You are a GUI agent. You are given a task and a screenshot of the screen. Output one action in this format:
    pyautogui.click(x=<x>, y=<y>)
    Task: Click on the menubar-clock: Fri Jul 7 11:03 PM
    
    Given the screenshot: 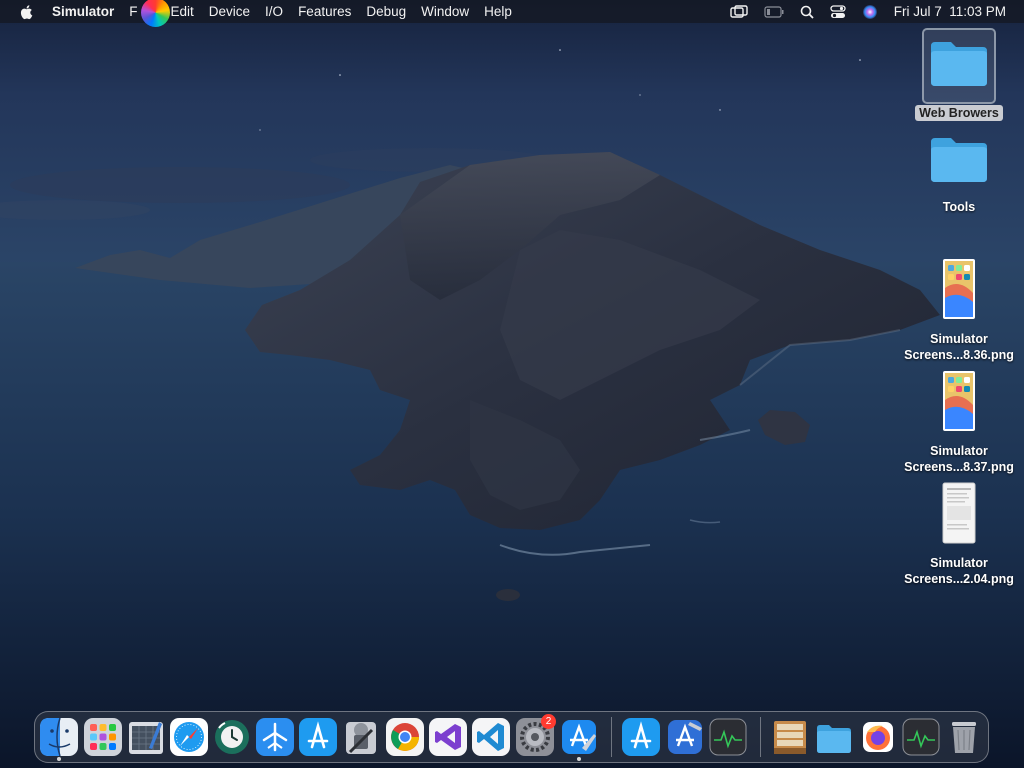 What is the action you would take?
    pyautogui.click(x=950, y=11)
    